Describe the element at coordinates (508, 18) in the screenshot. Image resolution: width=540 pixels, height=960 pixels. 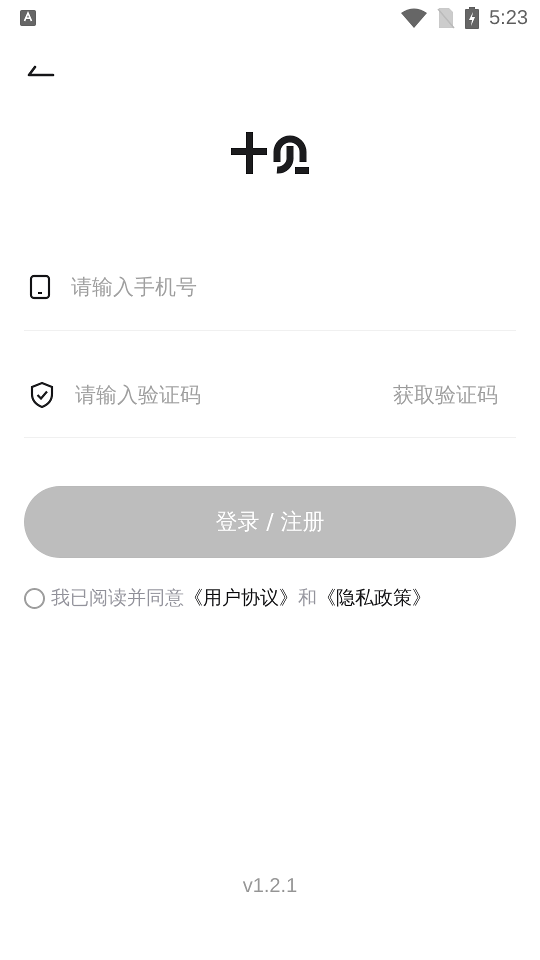
I see `clock-time: 5:23` at that location.